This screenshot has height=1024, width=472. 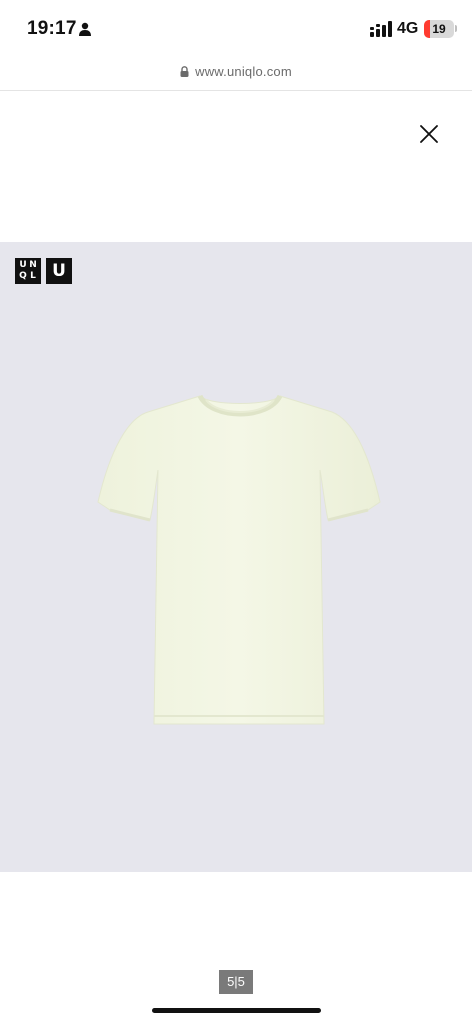 I want to click on url-display: www.uniqlo.com, so click(x=236, y=71).